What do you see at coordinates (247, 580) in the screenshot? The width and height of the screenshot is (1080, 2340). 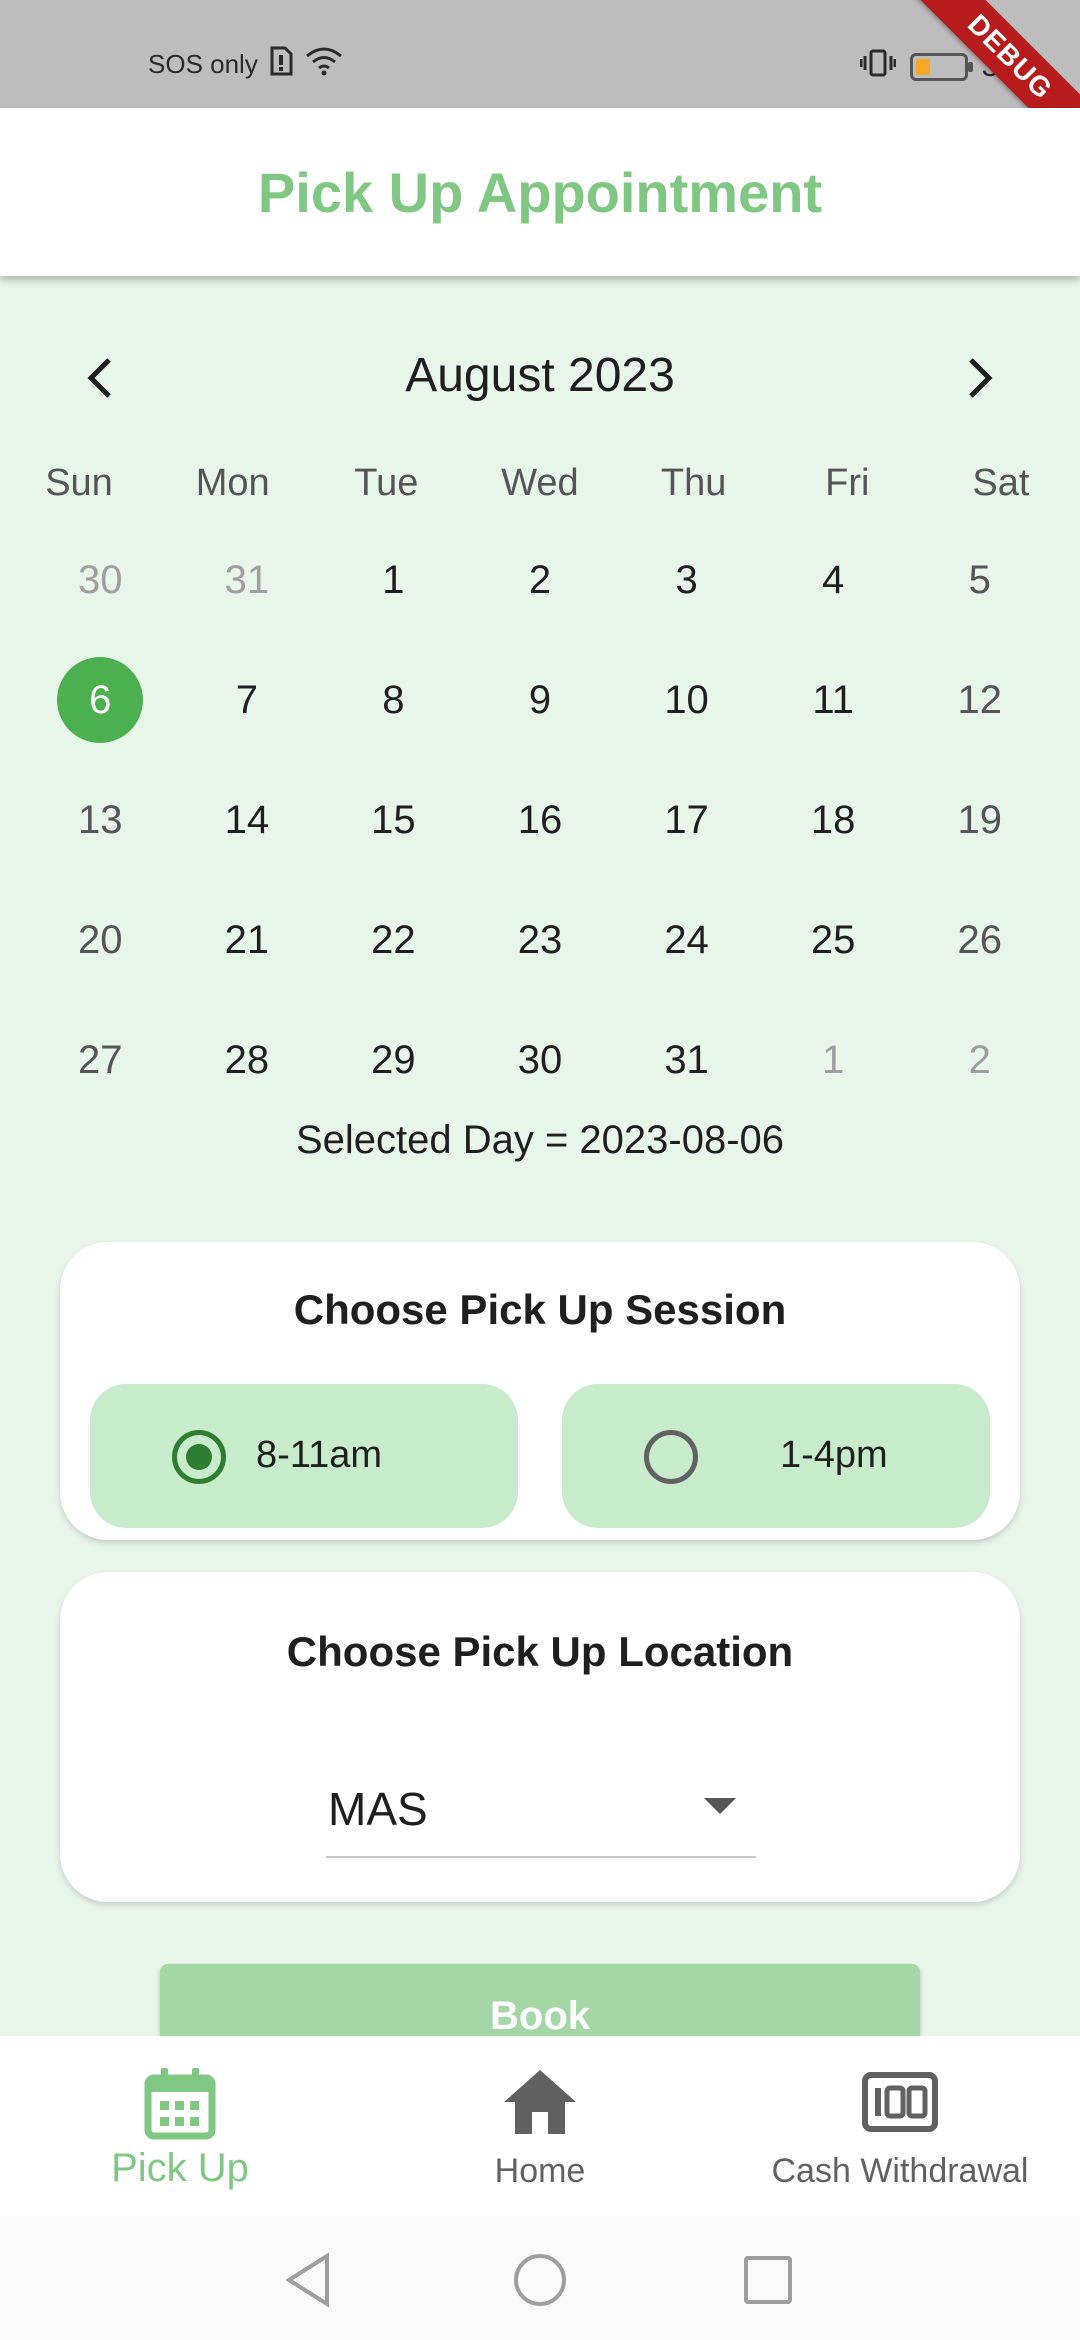 I see `calendar-day-outside: 31` at bounding box center [247, 580].